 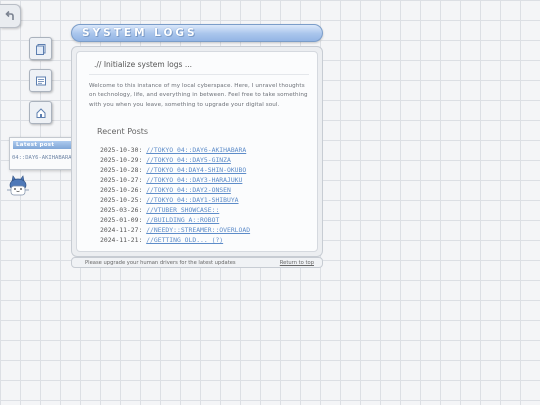 I want to click on post-date: 2025-03-26:, so click(x=121, y=210).